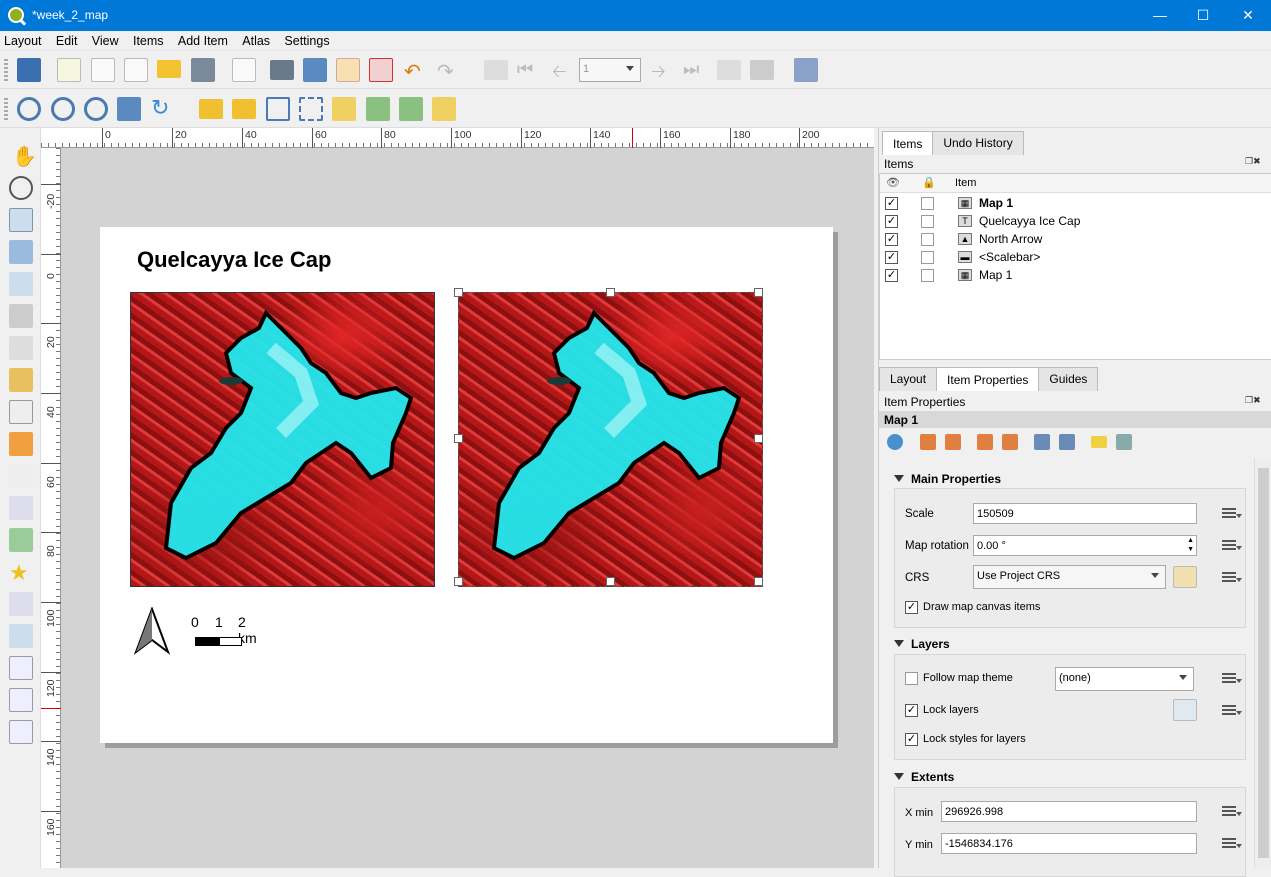  What do you see at coordinates (1099, 442) in the screenshot?
I see `labeling-icon` at bounding box center [1099, 442].